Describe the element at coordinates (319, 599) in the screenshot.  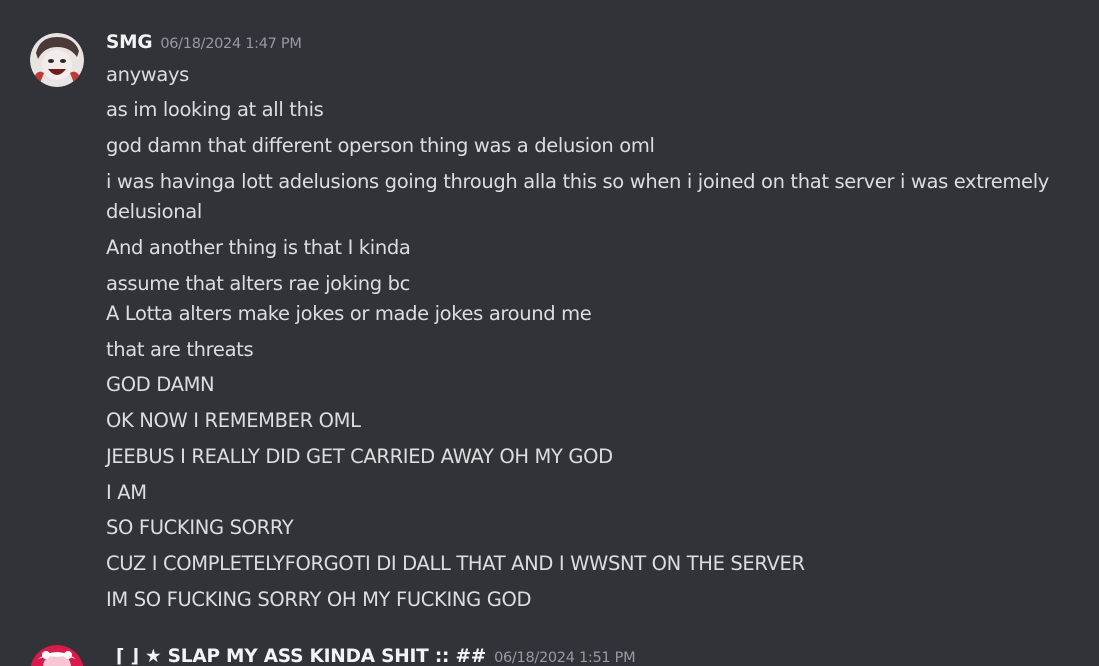
I see `message-line: IM SO FUCKING SORRY OH MY FUCKING GOD` at that location.